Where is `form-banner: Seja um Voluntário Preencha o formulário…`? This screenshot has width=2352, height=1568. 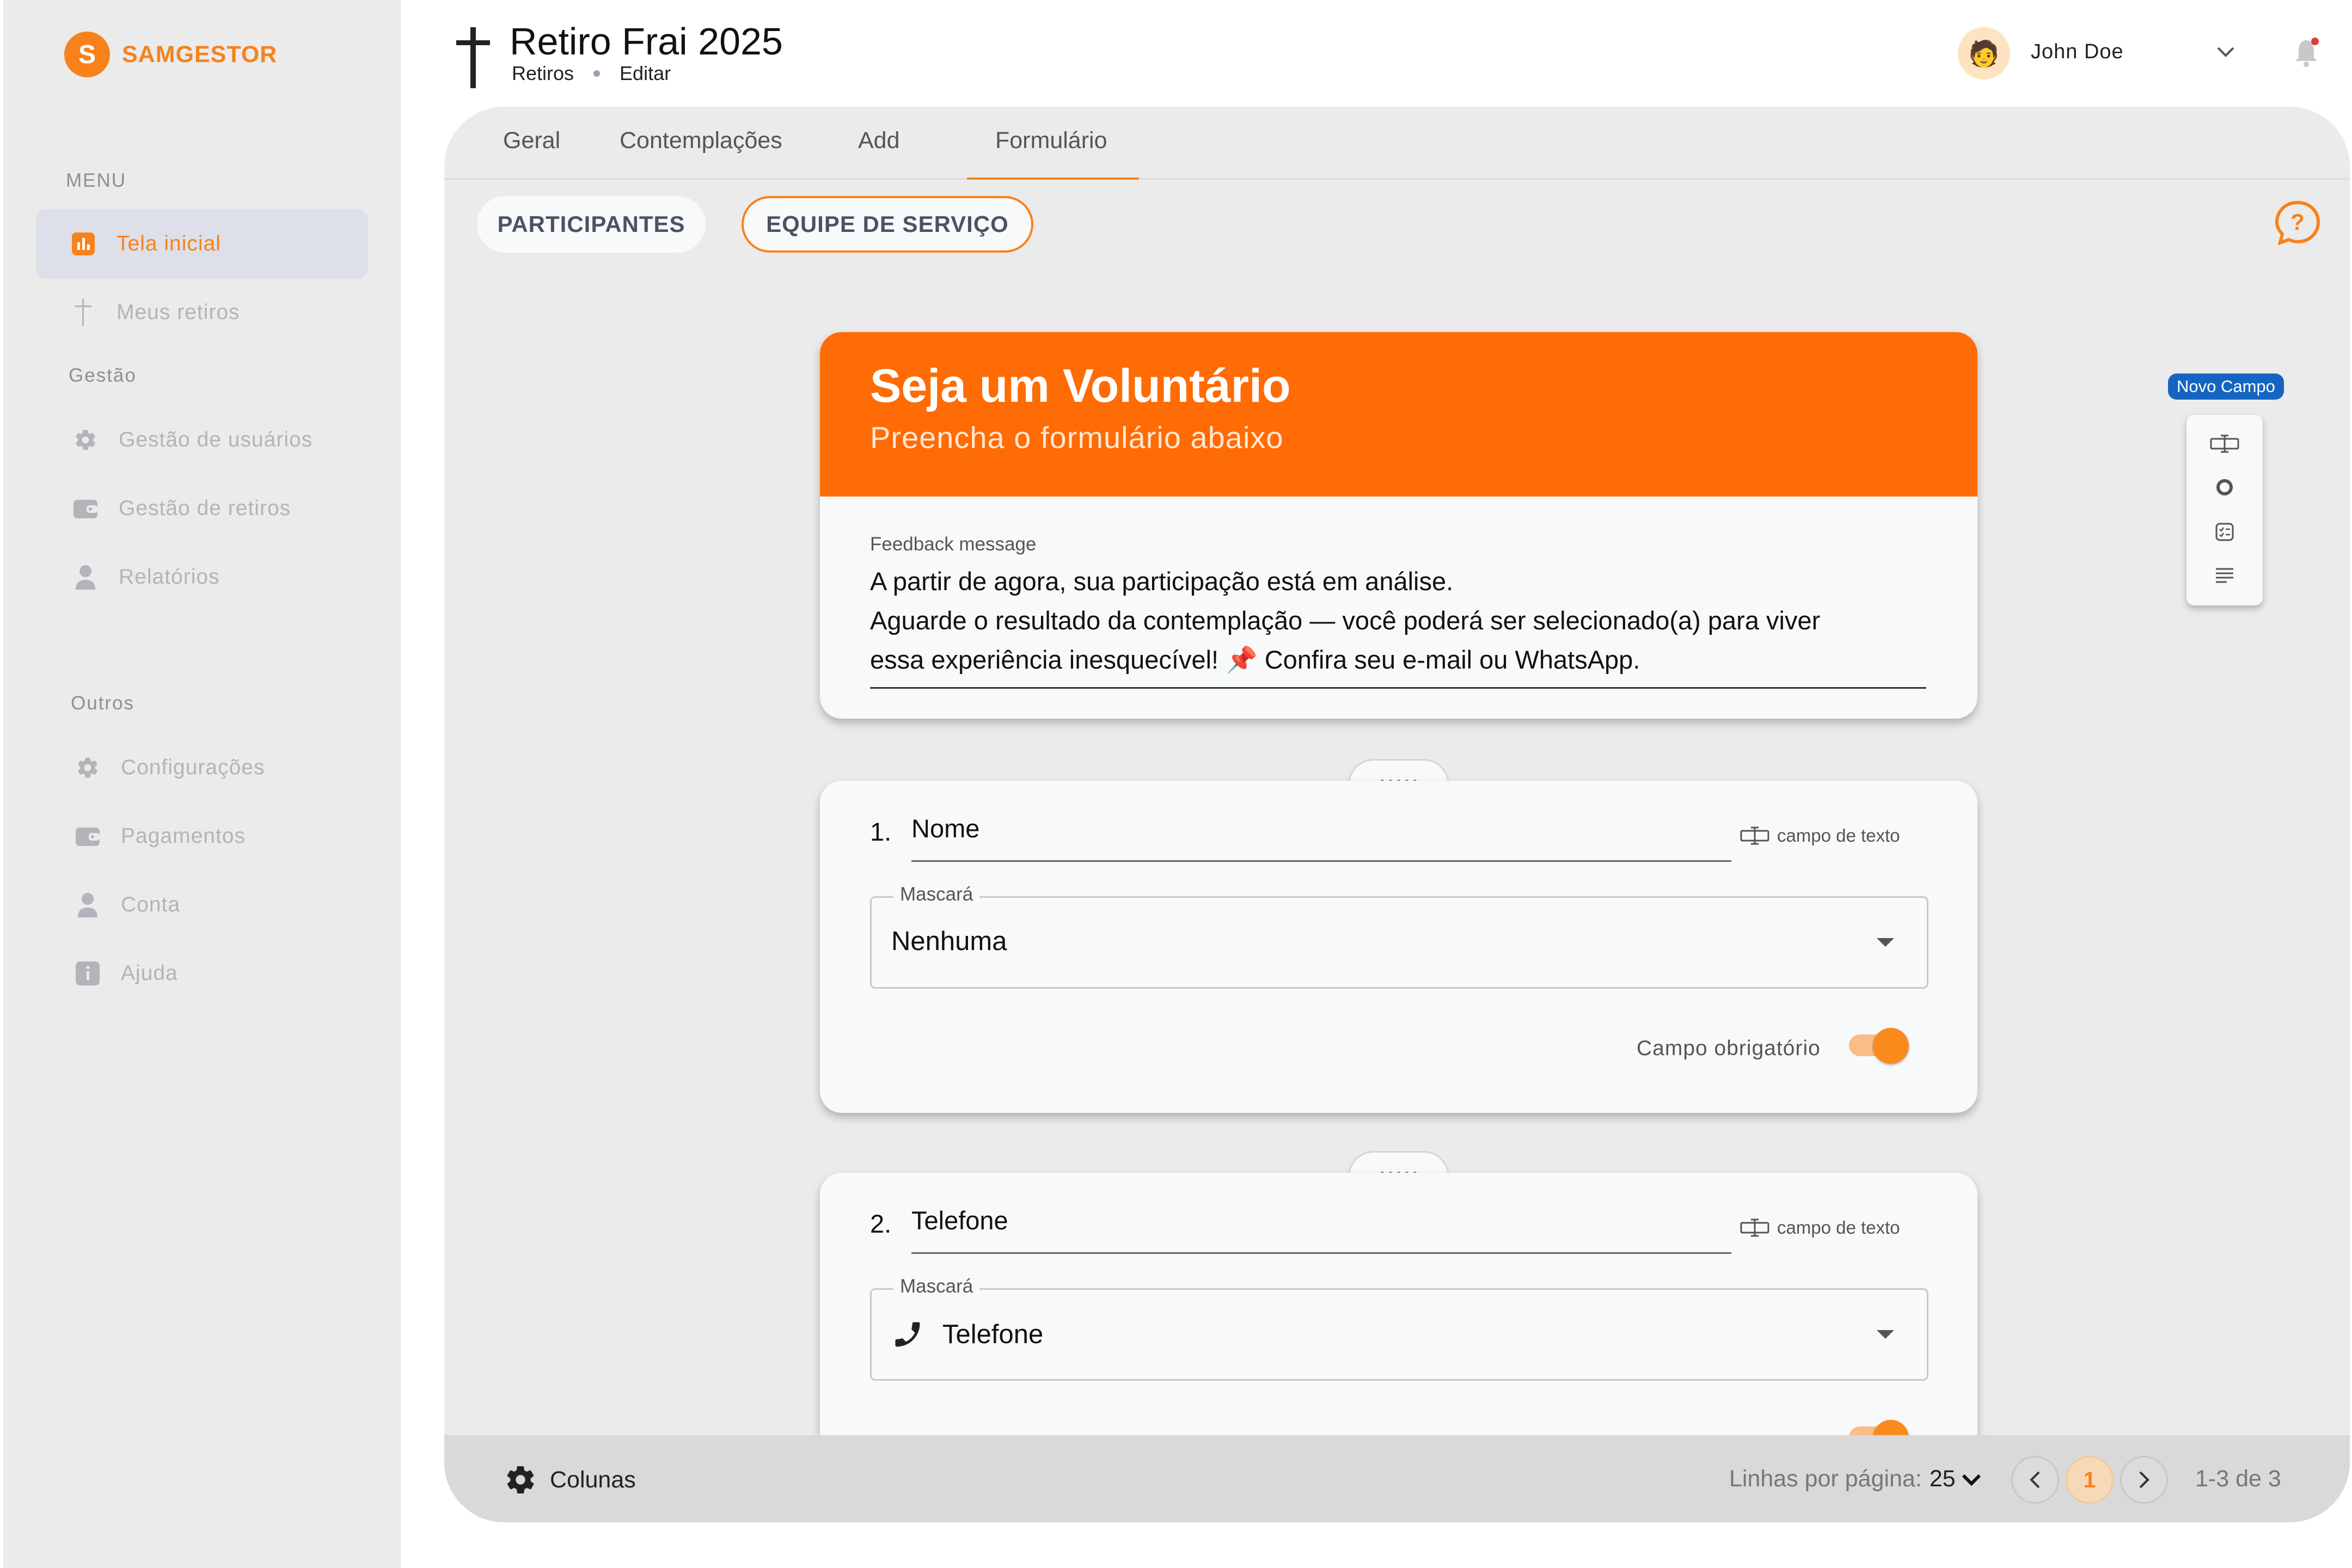
form-banner: Seja um Voluntário Preencha o formulário… is located at coordinates (1398, 414).